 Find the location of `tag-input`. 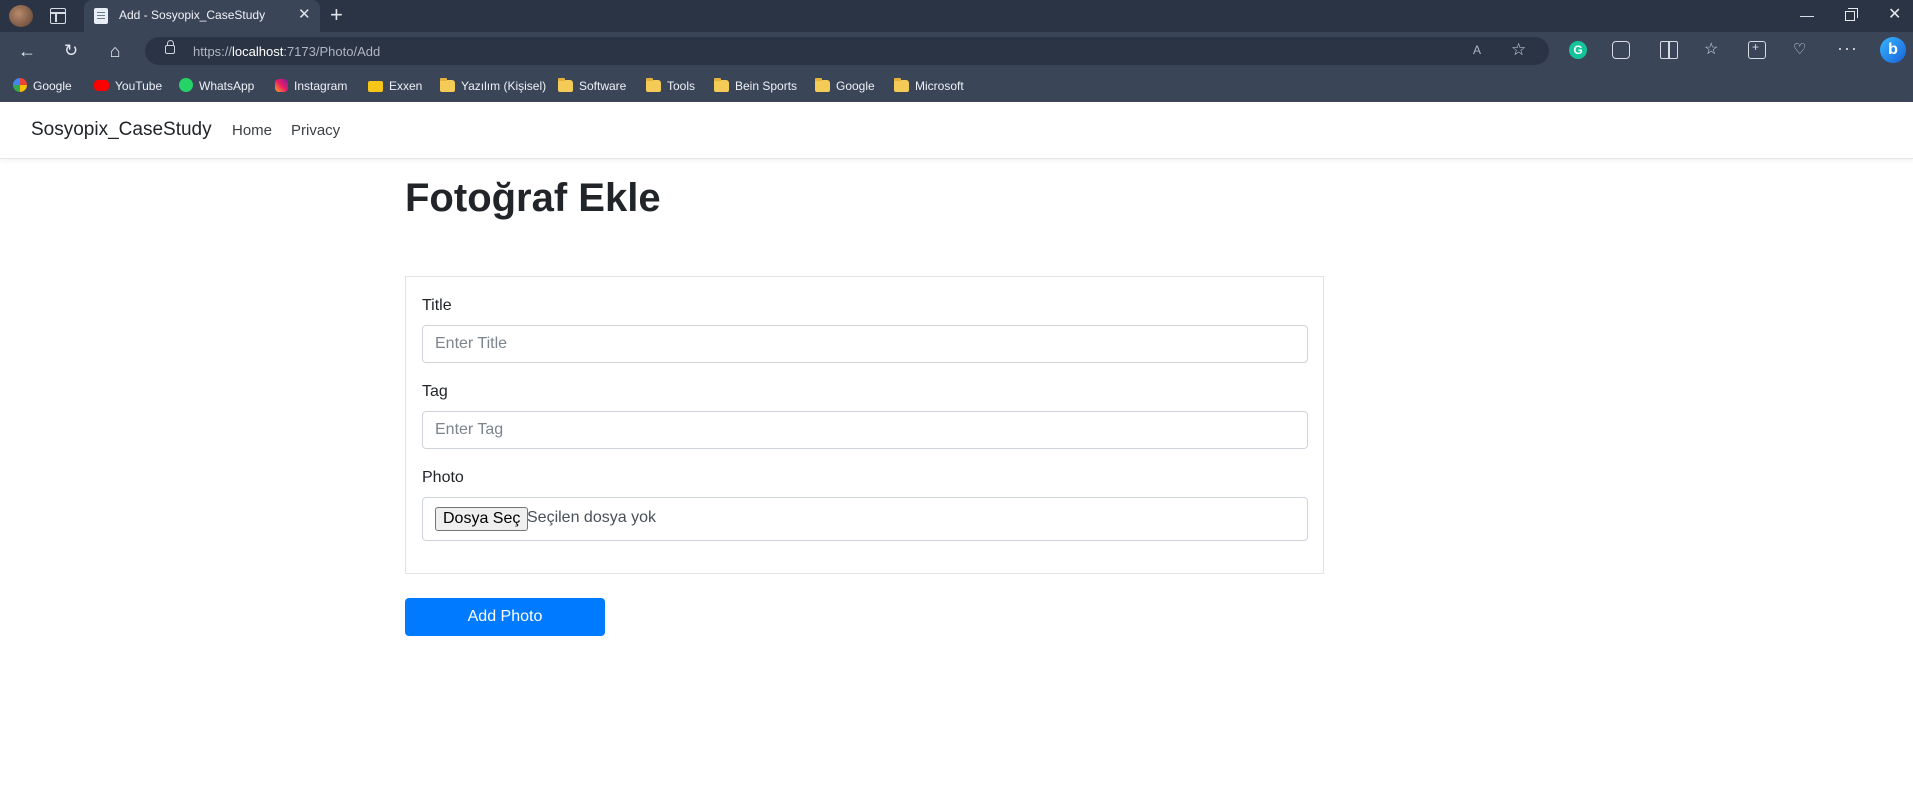

tag-input is located at coordinates (865, 430).